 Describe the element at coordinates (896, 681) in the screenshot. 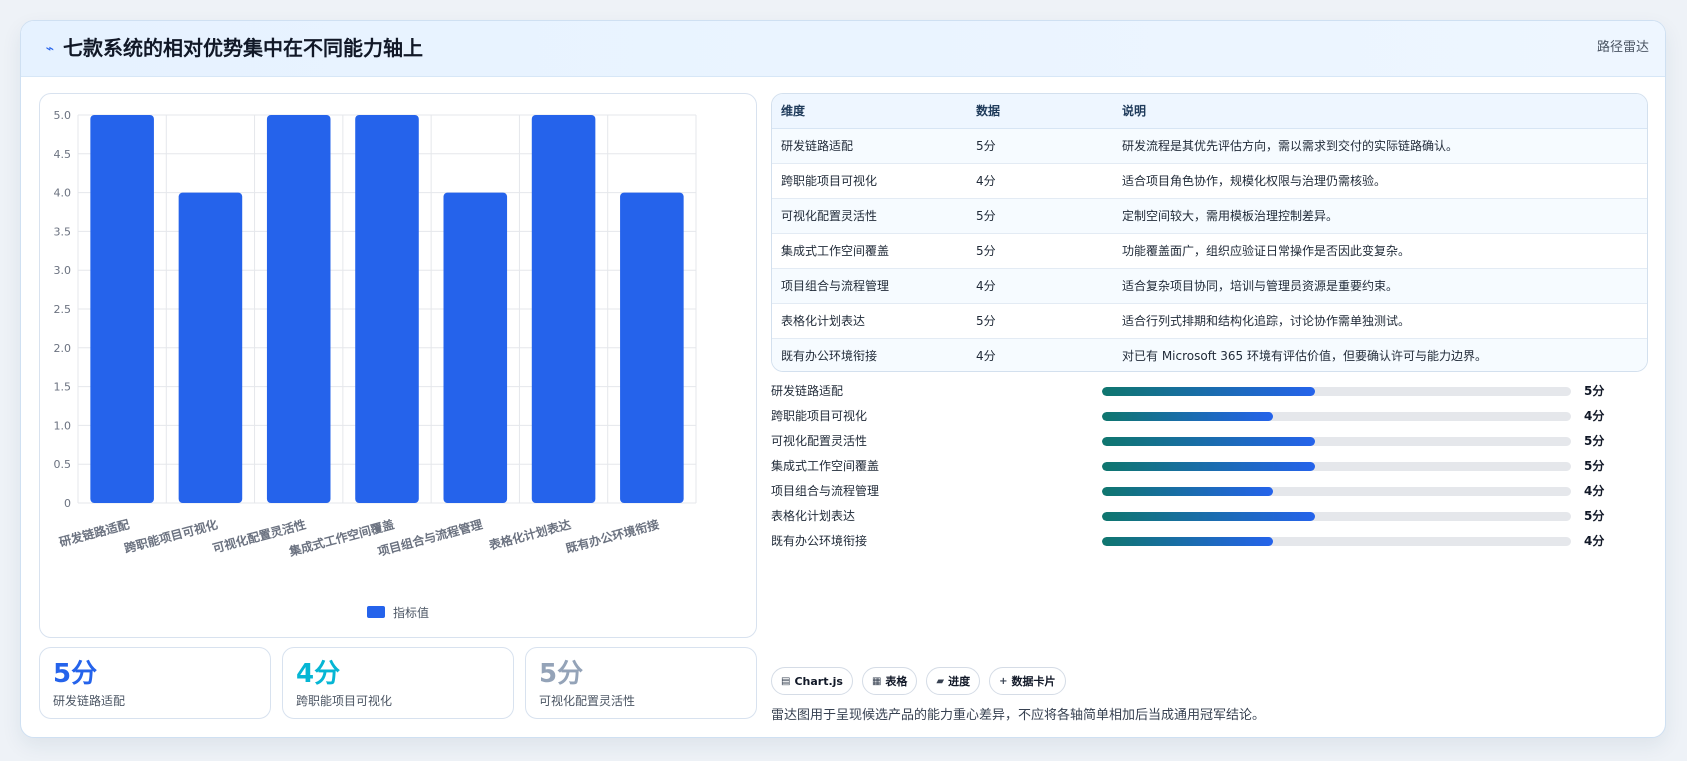

I see `tag-label: 表格` at that location.